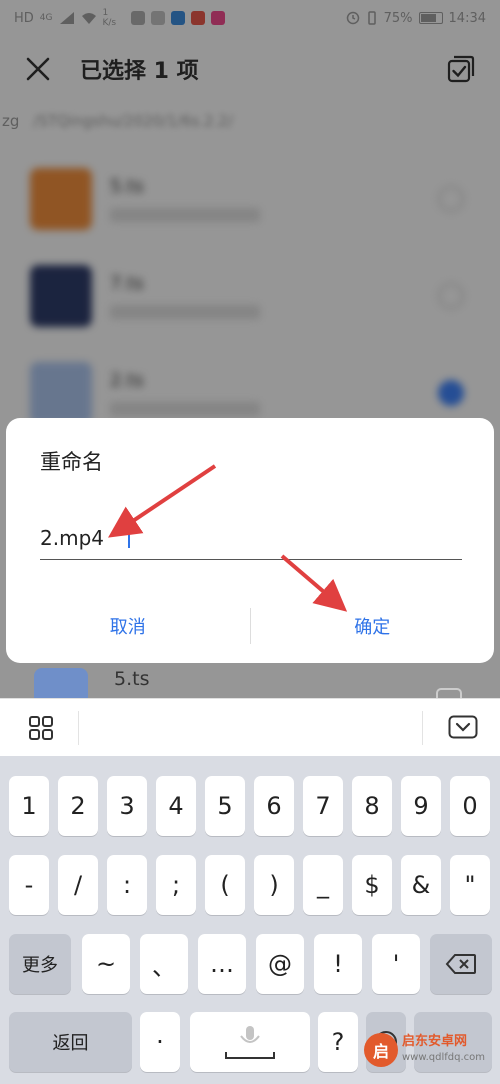 This screenshot has width=500, height=1084. I want to click on key-6: 6, so click(274, 806).